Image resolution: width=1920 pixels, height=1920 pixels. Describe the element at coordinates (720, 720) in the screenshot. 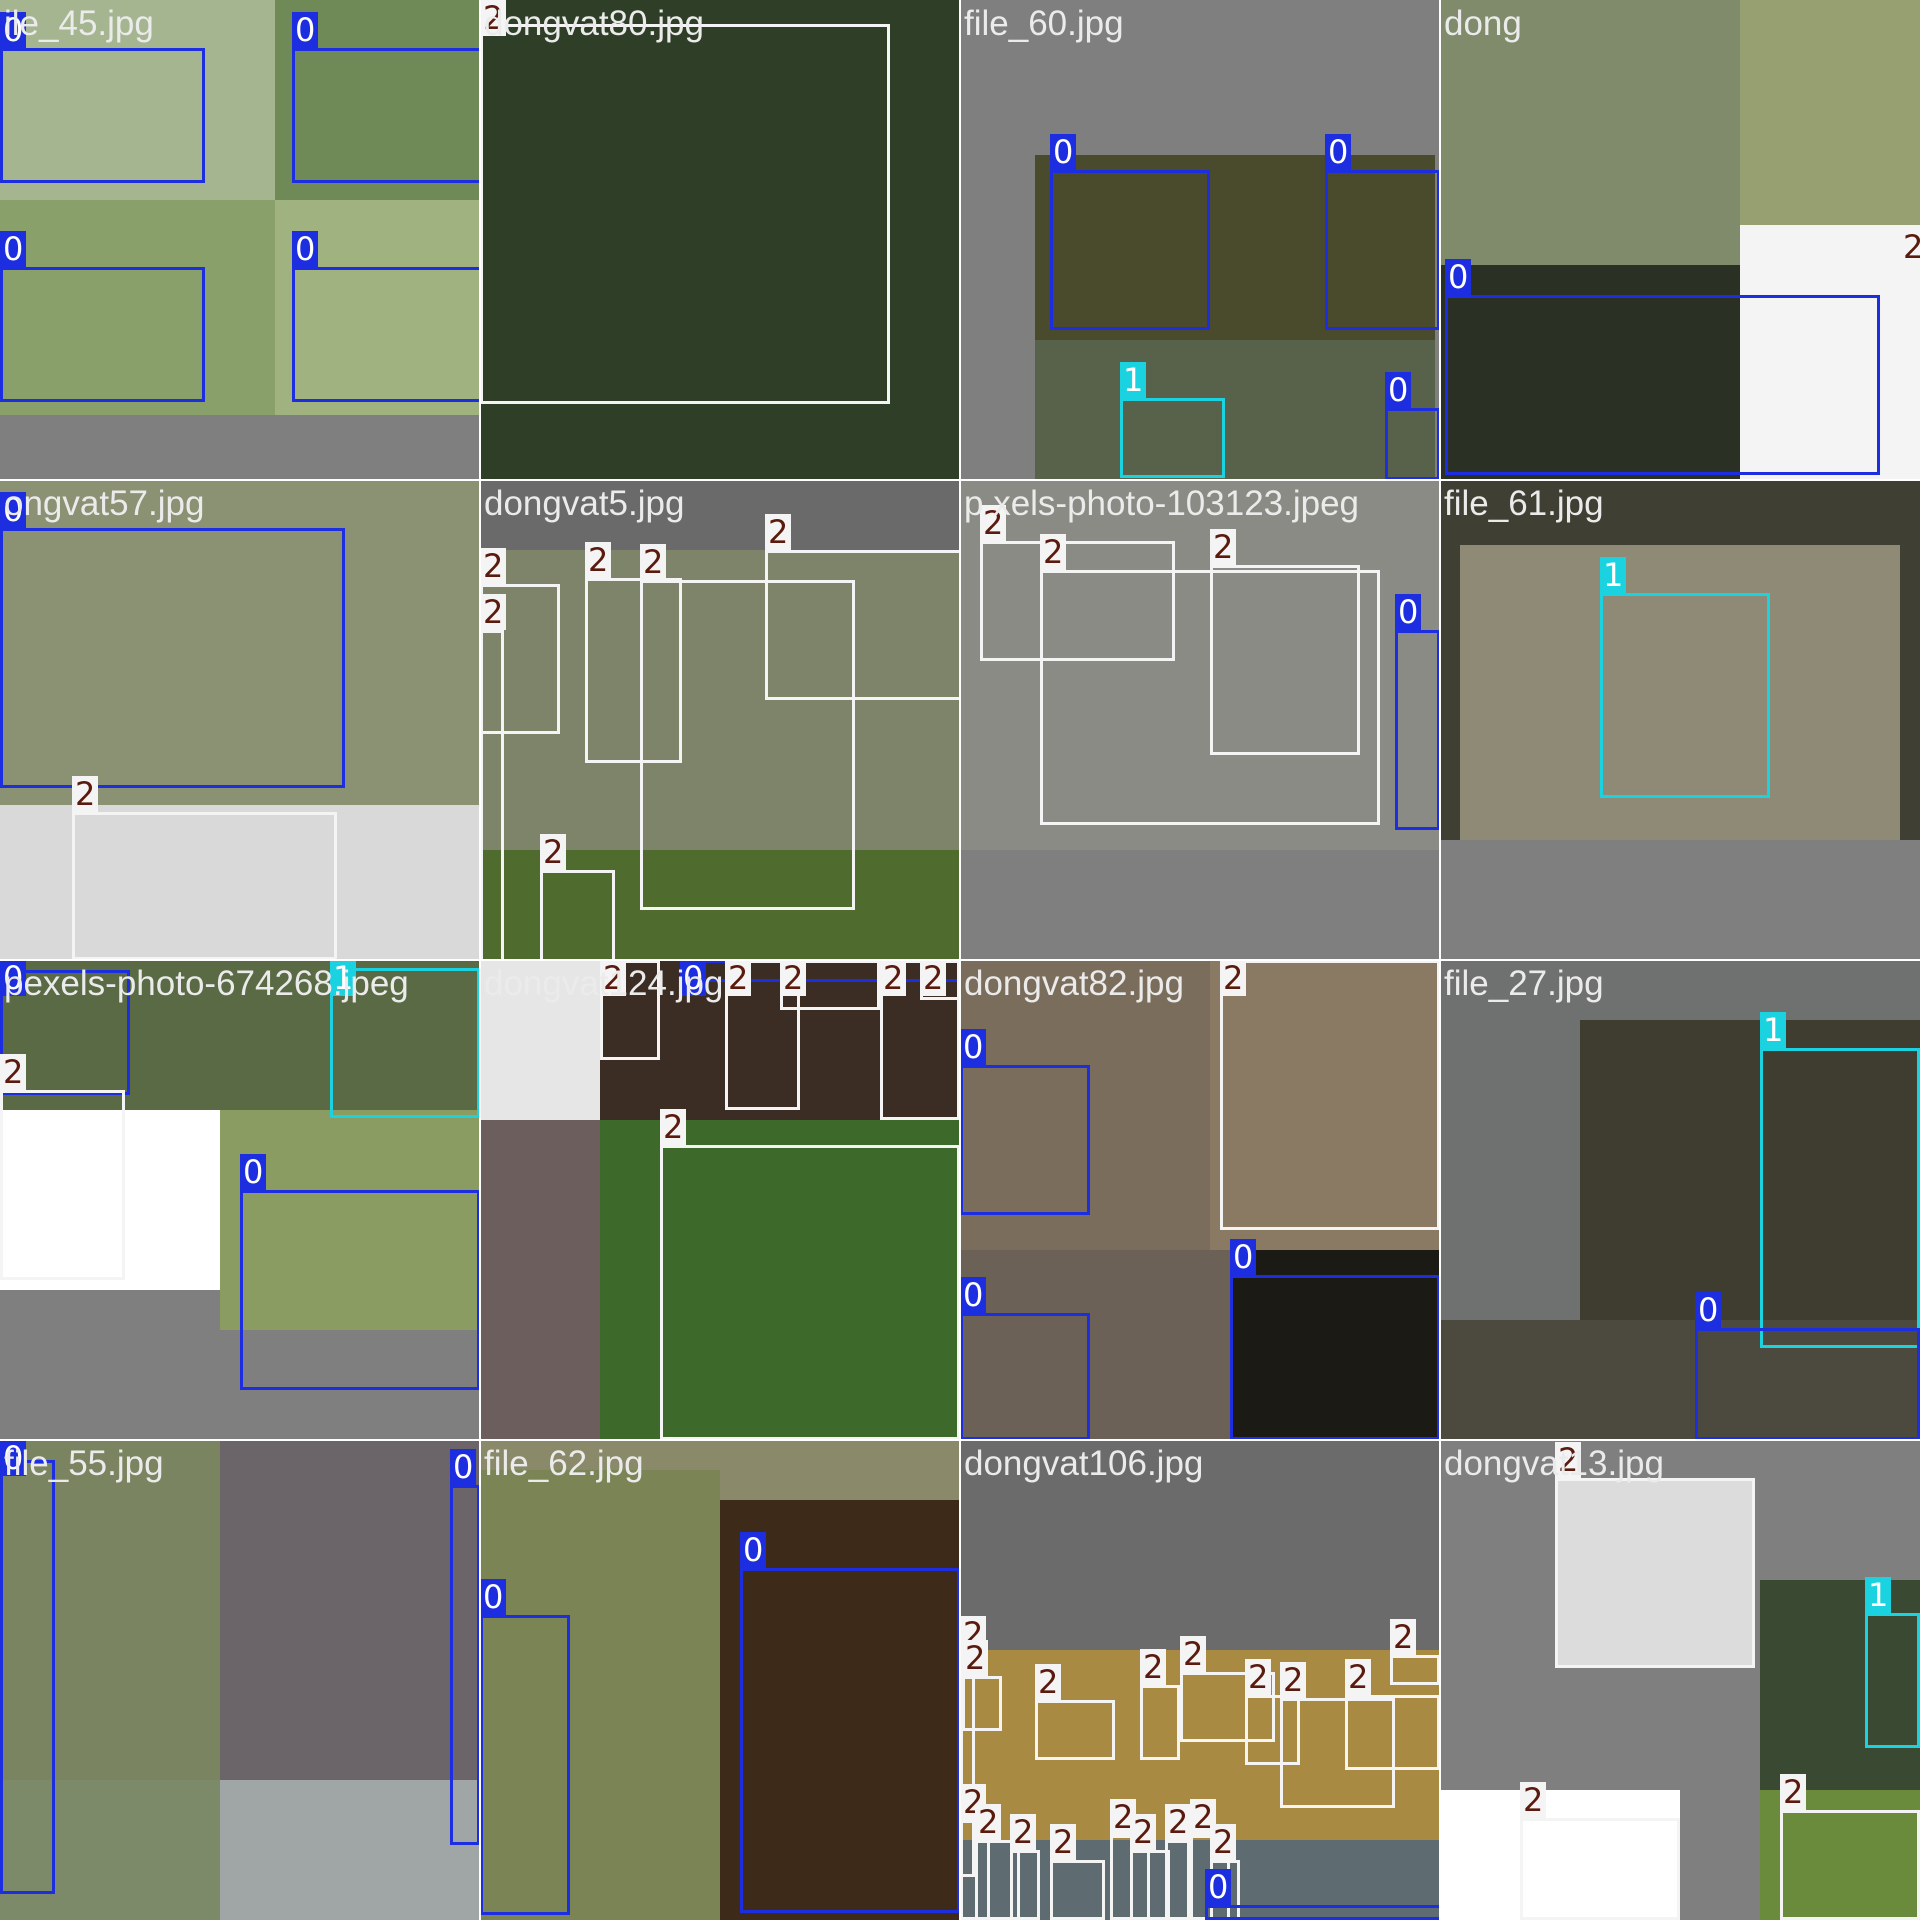

I see `mosaic-tile: 2 2 2 2 2 2 dongvat5.jpg` at that location.